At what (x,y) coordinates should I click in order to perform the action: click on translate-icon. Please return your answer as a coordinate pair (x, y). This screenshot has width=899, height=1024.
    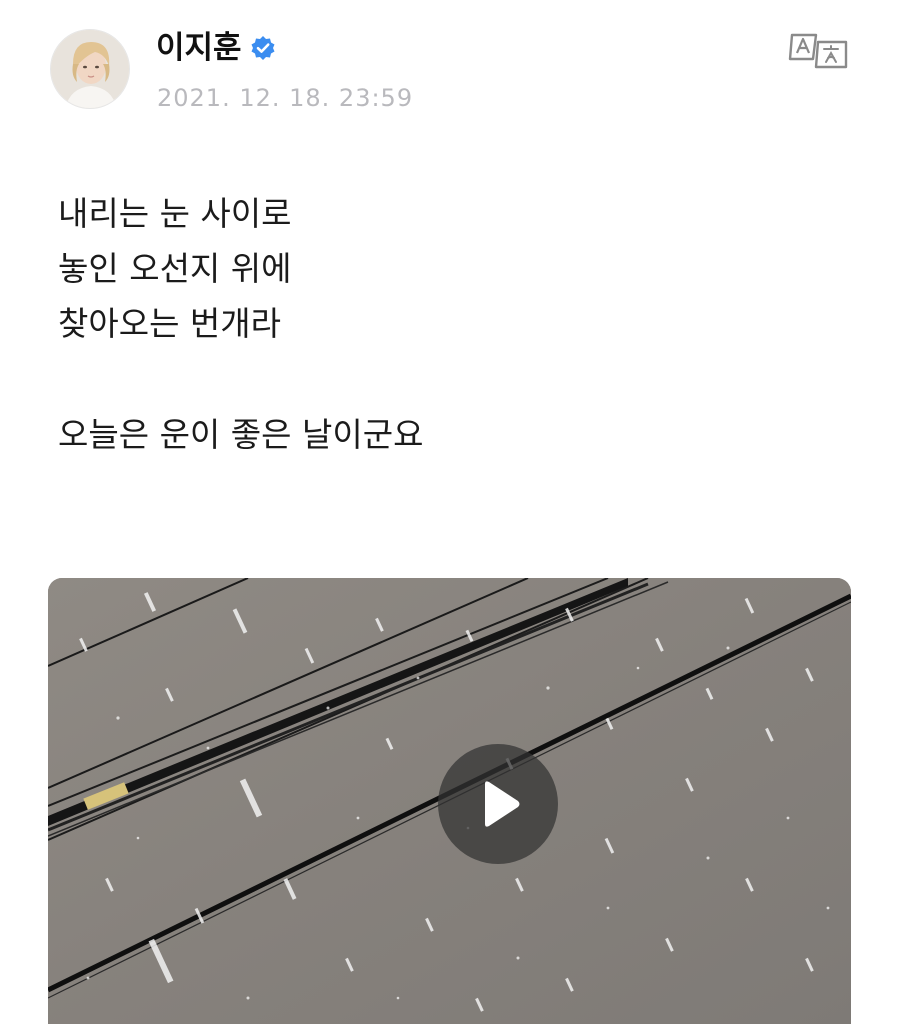
    Looking at the image, I should click on (818, 51).